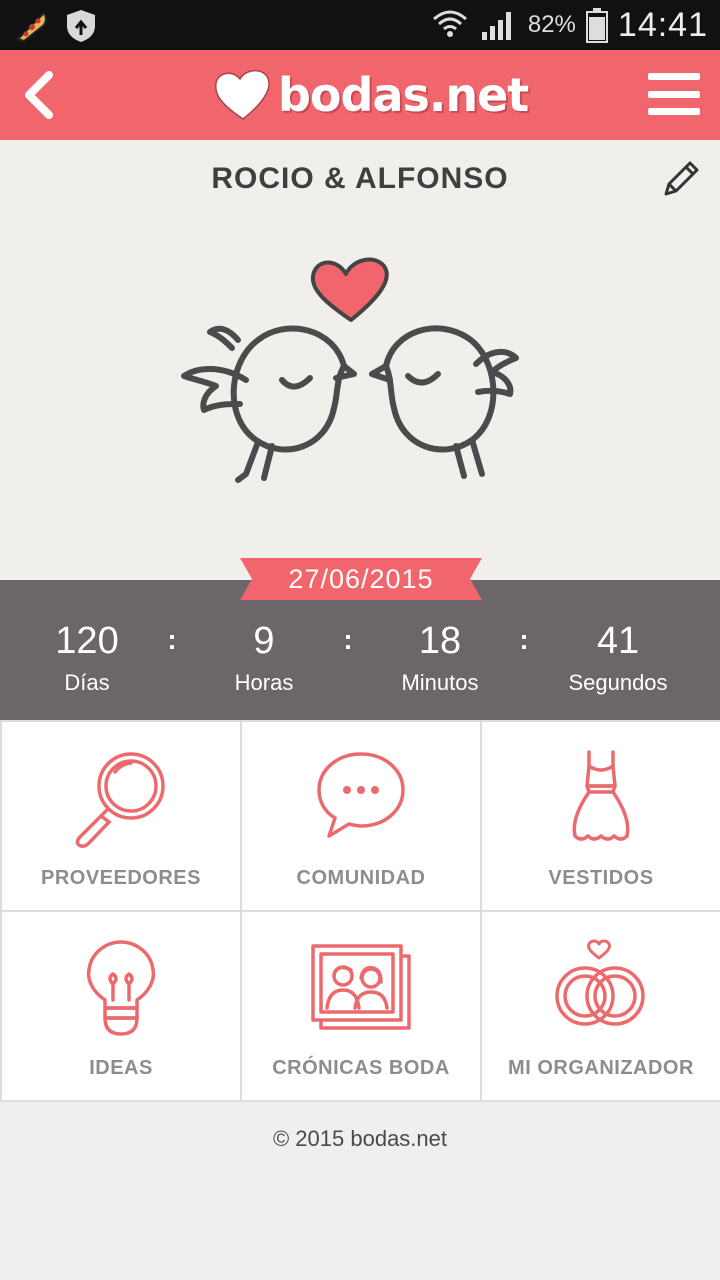 The width and height of the screenshot is (720, 1280). What do you see at coordinates (121, 878) in the screenshot?
I see `tile-label: PROVEEDORES` at bounding box center [121, 878].